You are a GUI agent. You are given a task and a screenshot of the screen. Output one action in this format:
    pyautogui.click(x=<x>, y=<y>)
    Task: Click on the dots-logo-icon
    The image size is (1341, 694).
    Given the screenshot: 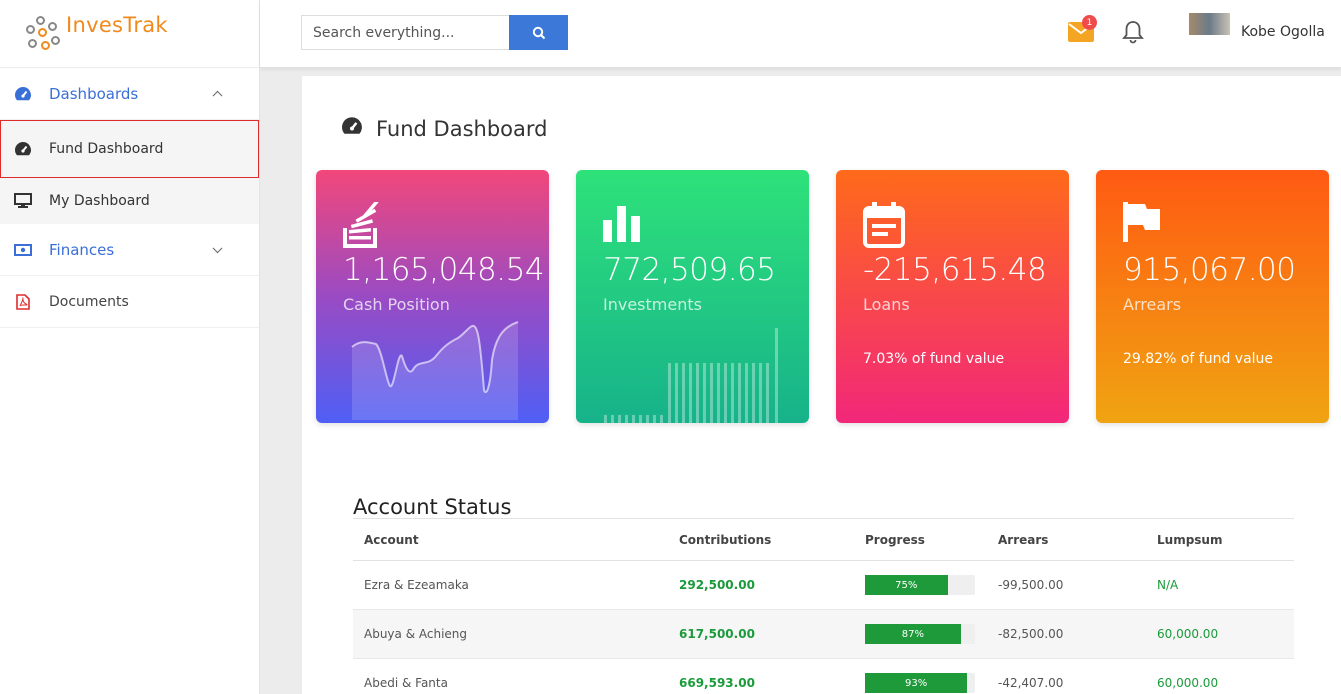 What is the action you would take?
    pyautogui.click(x=43, y=34)
    